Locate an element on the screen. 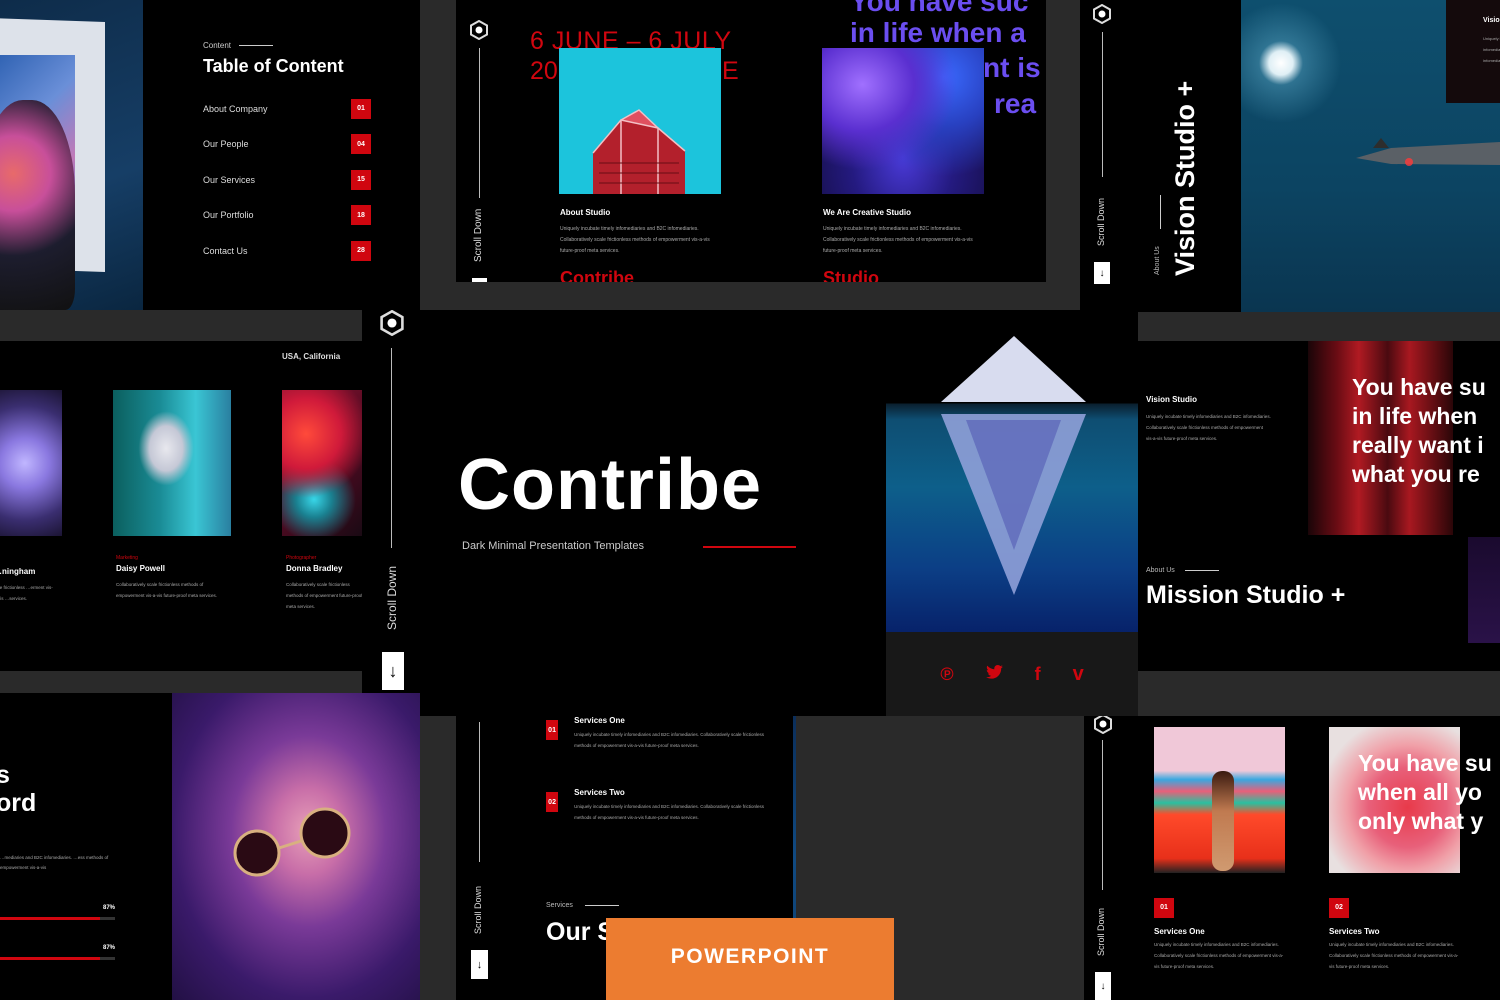 The height and width of the screenshot is (1000, 1500). toc-page-badge: 18 is located at coordinates (361, 215).